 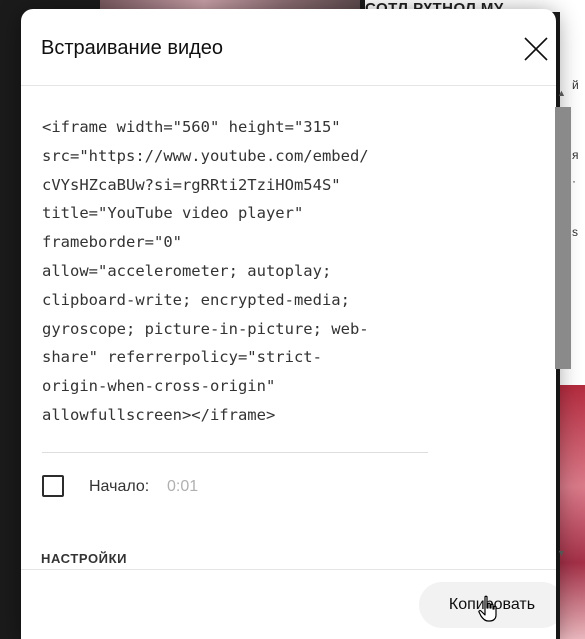 What do you see at coordinates (288, 47) in the screenshot?
I see `dialog-header: Встраивание видео` at bounding box center [288, 47].